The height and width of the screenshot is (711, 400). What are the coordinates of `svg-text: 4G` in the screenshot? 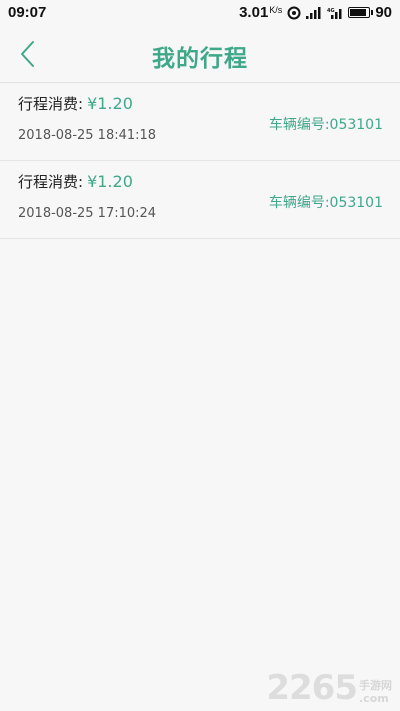 It's located at (331, 11).